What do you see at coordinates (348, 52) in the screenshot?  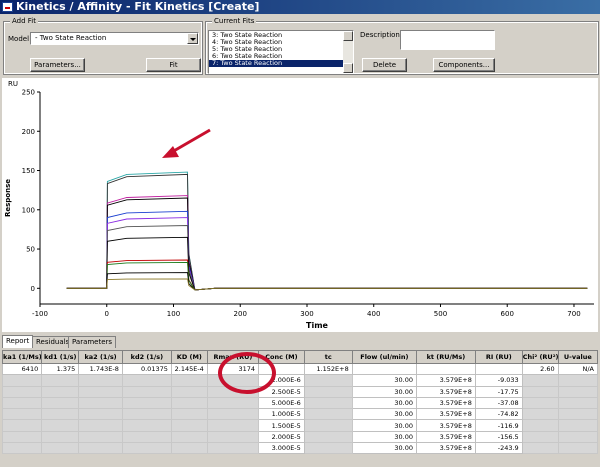 I see `fits-list-scrollbar` at bounding box center [348, 52].